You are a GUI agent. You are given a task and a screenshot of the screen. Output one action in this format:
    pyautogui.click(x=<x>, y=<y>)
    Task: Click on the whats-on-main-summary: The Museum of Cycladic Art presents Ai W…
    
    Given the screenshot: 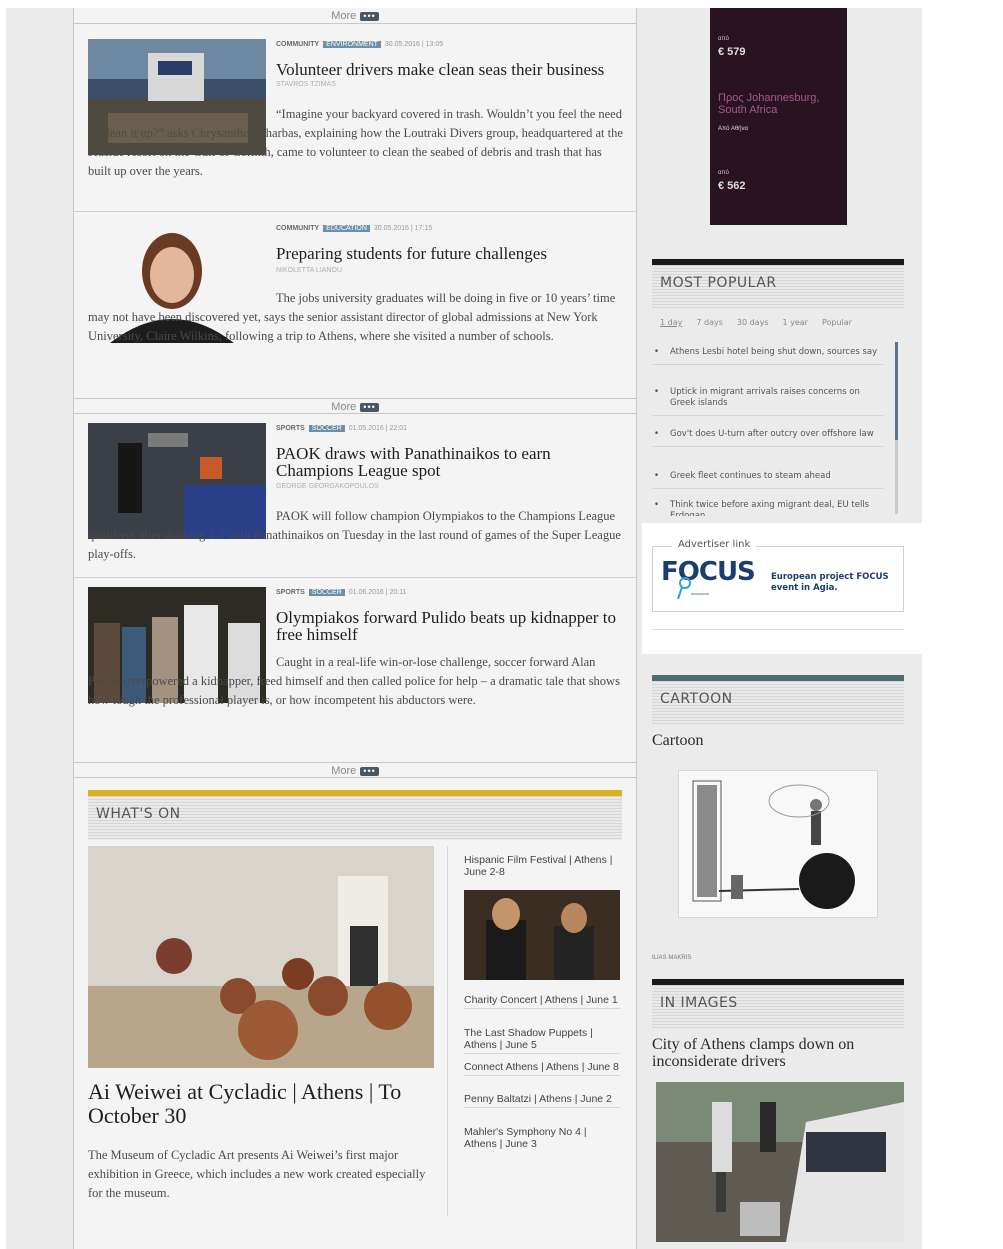 What is the action you would take?
    pyautogui.click(x=257, y=1174)
    